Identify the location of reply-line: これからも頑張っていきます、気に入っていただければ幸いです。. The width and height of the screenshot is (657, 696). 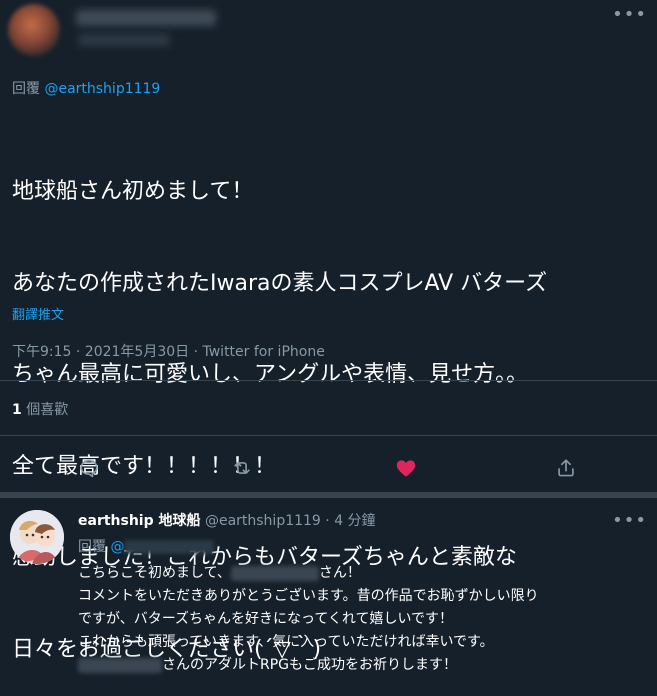
(286, 642).